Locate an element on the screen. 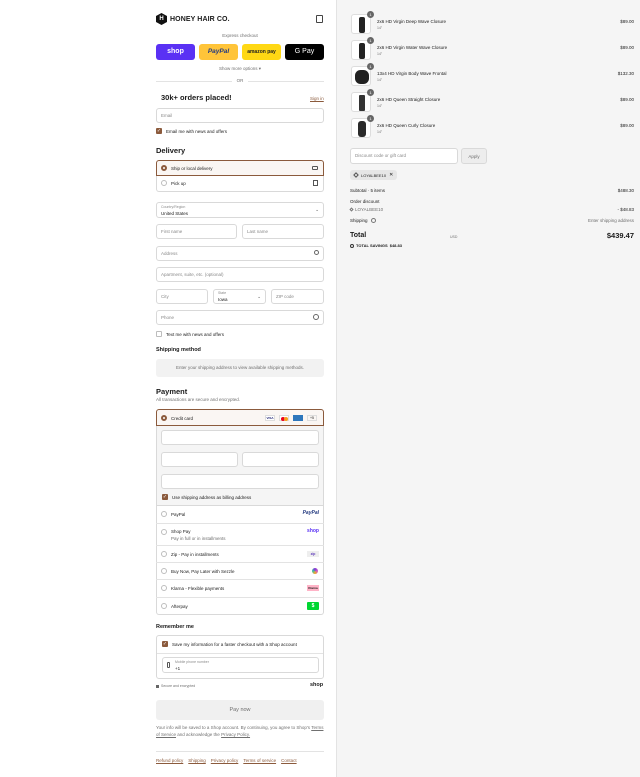 Image resolution: width=640 pixels, height=777 pixels. delivery-heading: Delivery is located at coordinates (171, 150).